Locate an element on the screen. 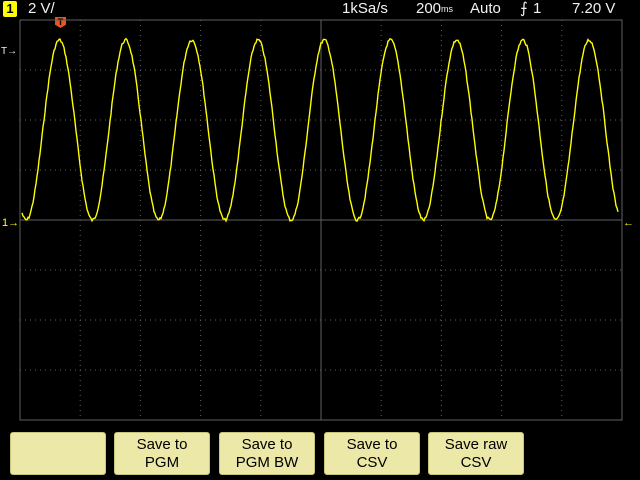  status-bar: 1 2 V/ 1kSa/s 200ms Auto ⨍ 1 7.20 V is located at coordinates (320, 9).